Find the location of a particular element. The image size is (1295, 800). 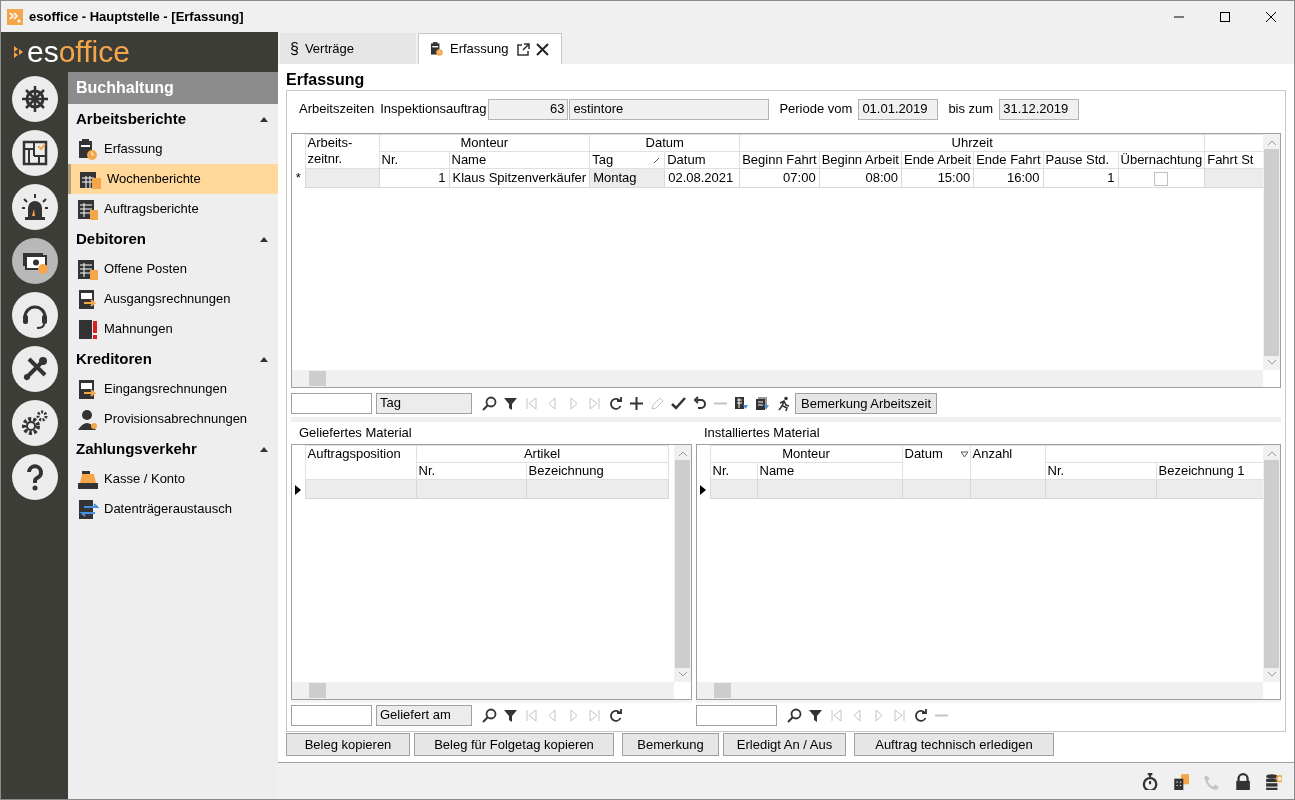

nav-section-header: Kreditoren is located at coordinates (173, 359).